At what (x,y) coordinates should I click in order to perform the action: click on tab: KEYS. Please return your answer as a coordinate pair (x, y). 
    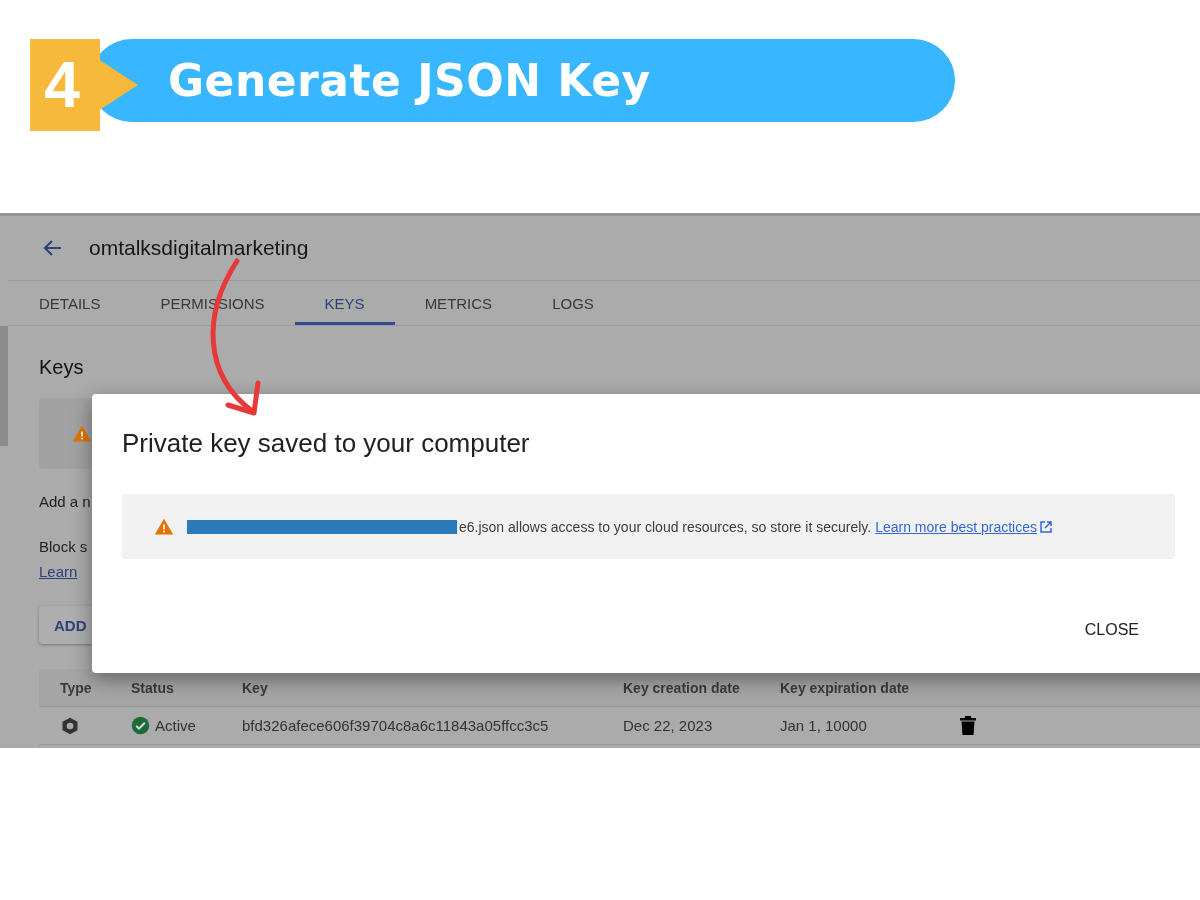
    Looking at the image, I should click on (344, 303).